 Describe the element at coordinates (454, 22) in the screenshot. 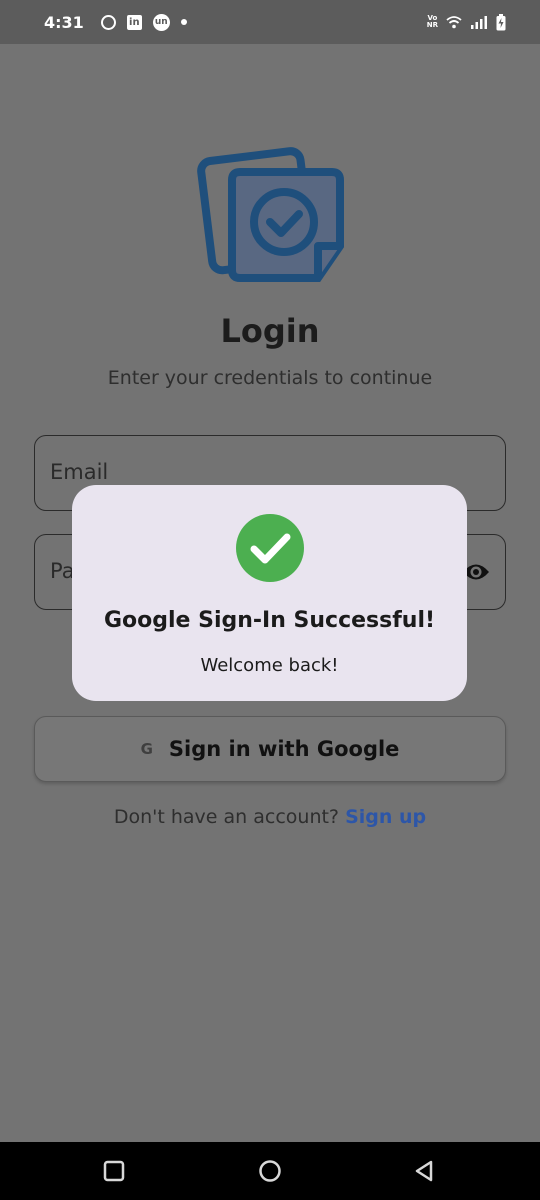

I see `wifi-icon` at that location.